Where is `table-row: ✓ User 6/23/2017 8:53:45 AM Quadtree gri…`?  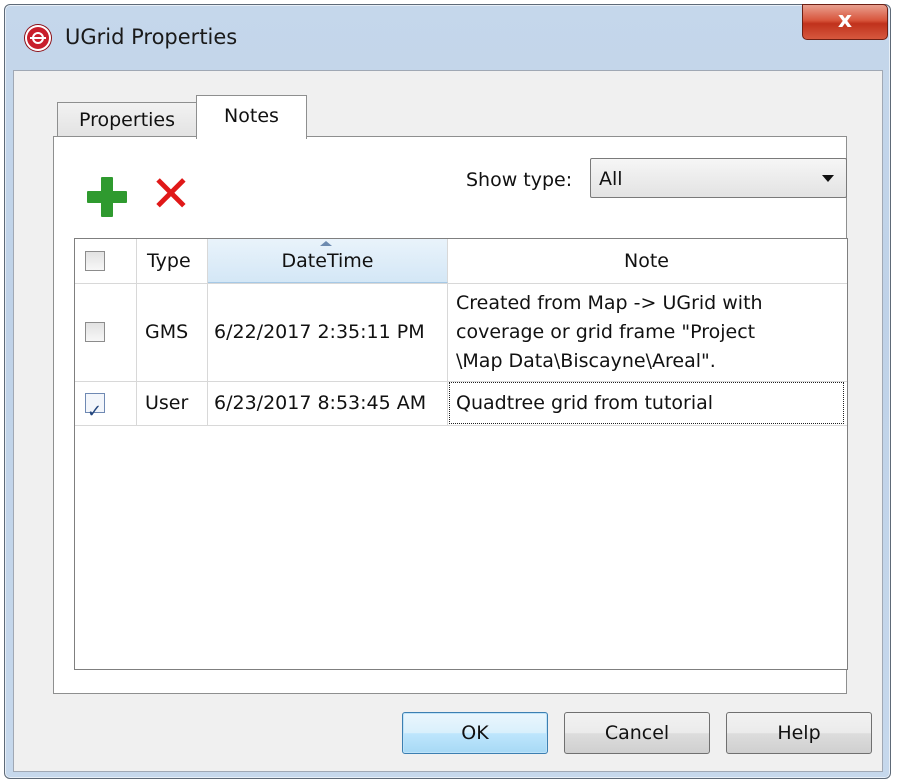 table-row: ✓ User 6/23/2017 8:53:45 AM Quadtree gri… is located at coordinates (461, 403).